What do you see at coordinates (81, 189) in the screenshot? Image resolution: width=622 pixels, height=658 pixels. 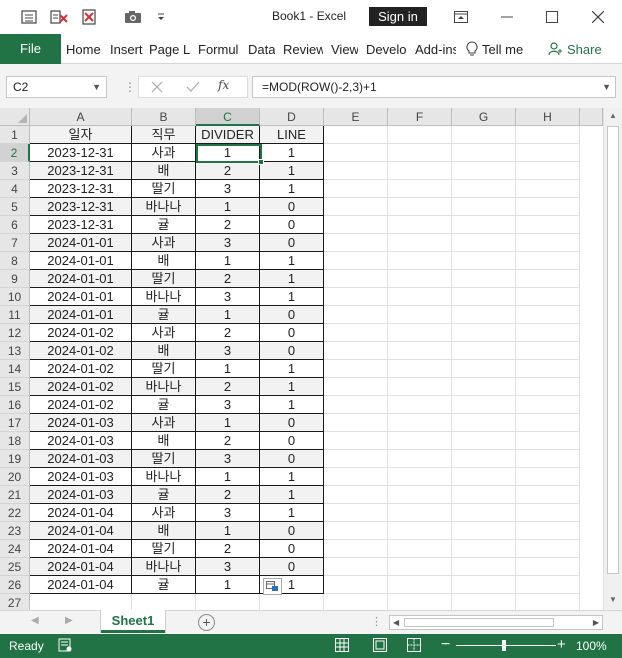 I see `grid-cell: 2023-12-31` at bounding box center [81, 189].